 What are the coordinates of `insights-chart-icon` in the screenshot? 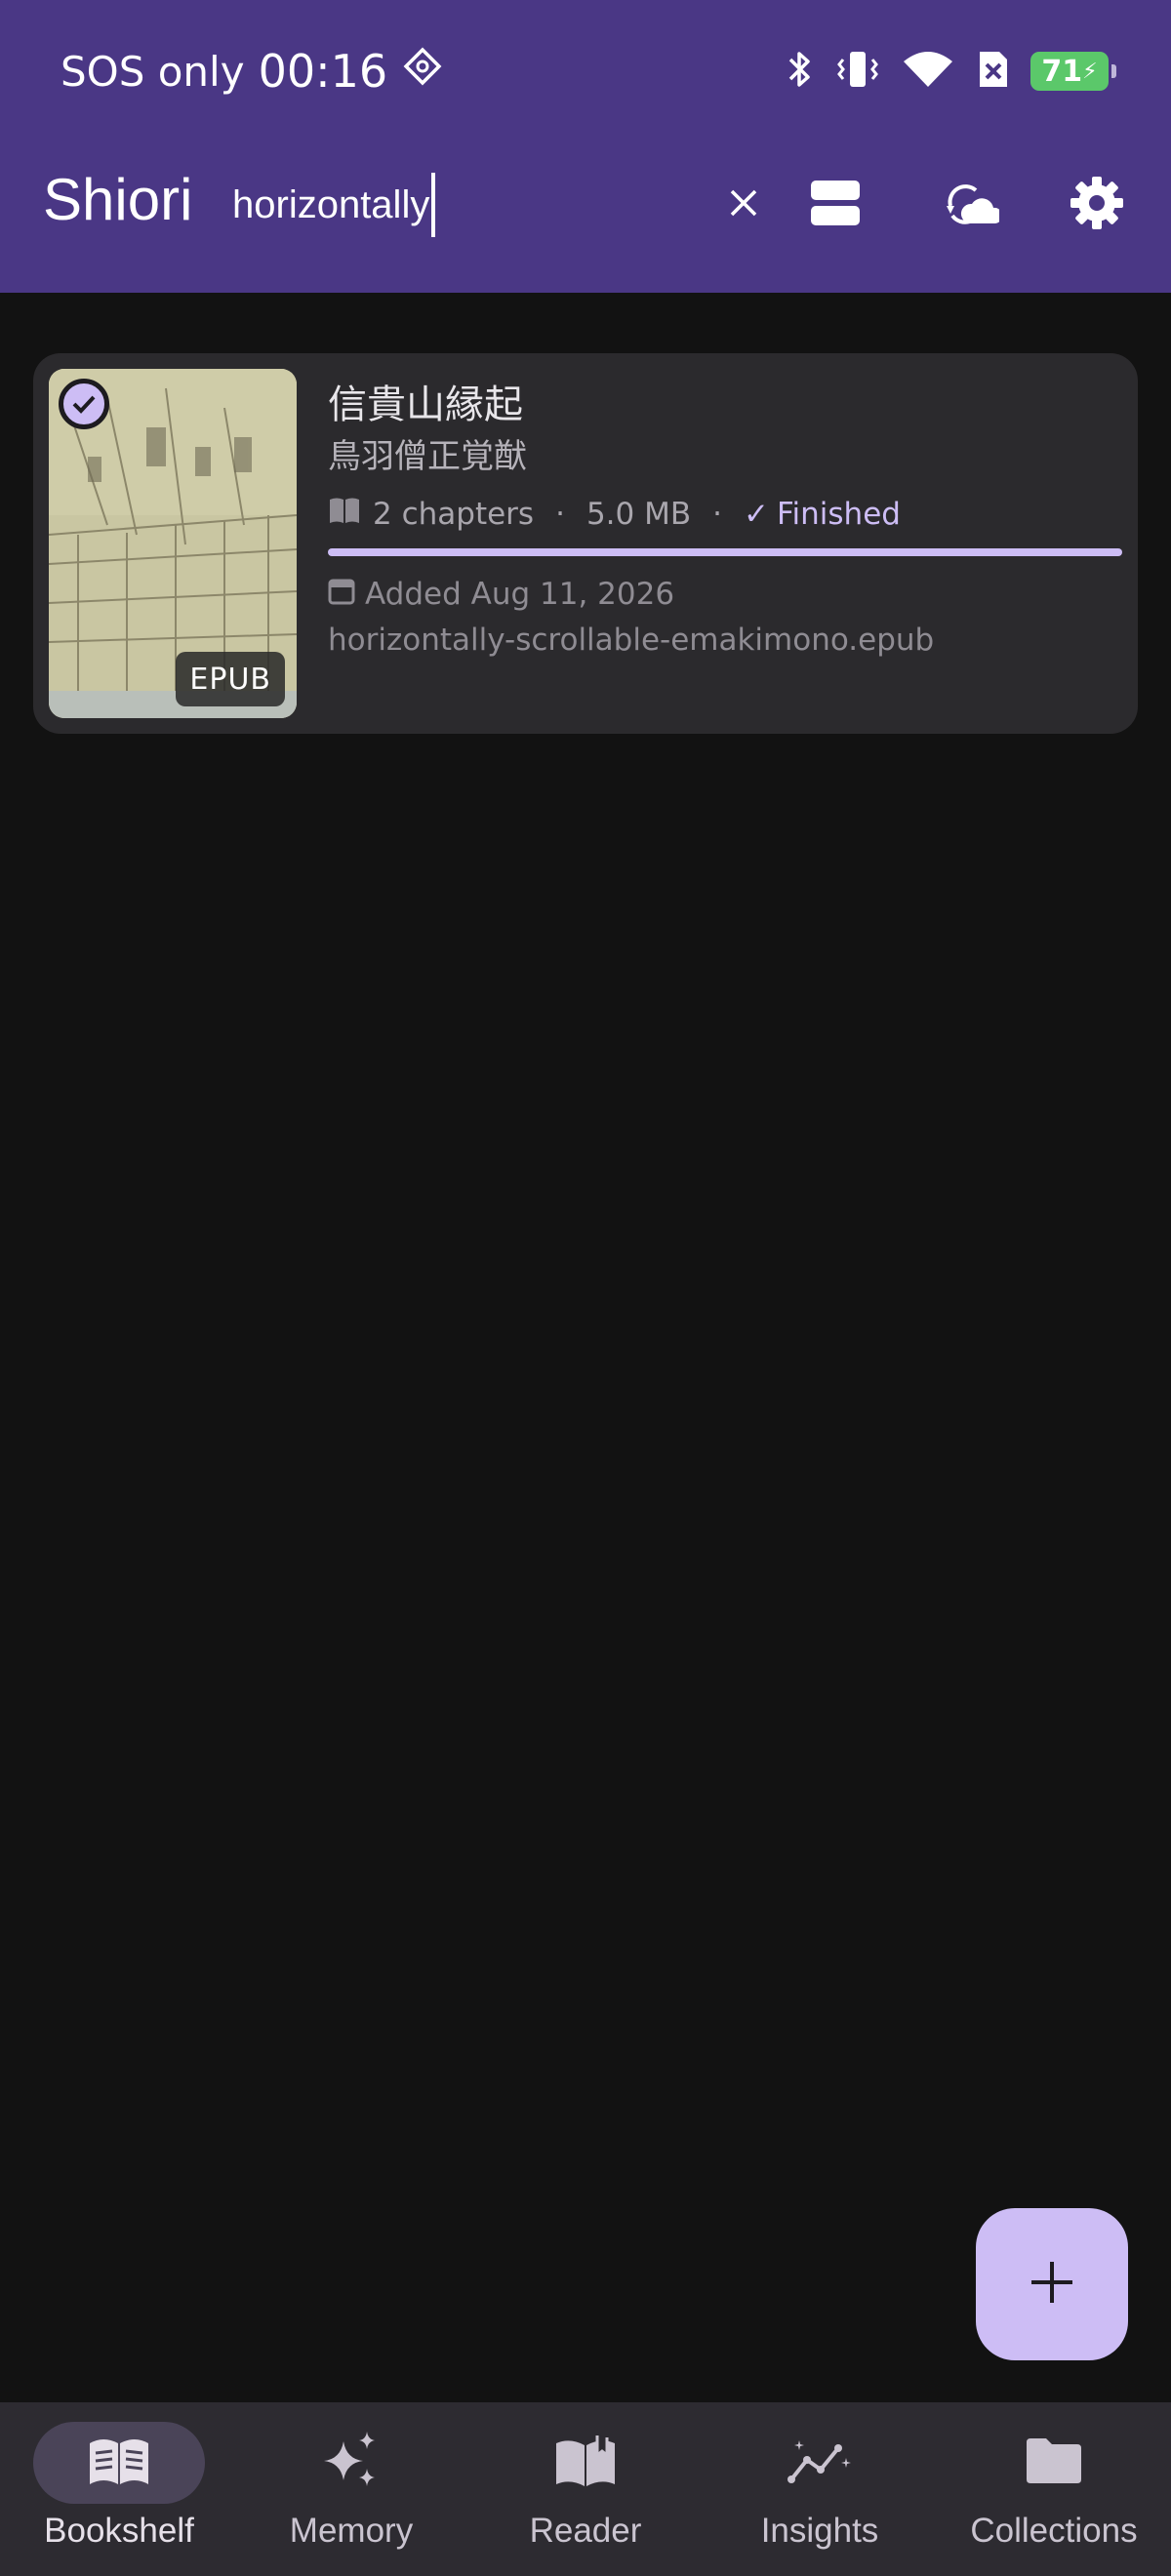 It's located at (819, 2462).